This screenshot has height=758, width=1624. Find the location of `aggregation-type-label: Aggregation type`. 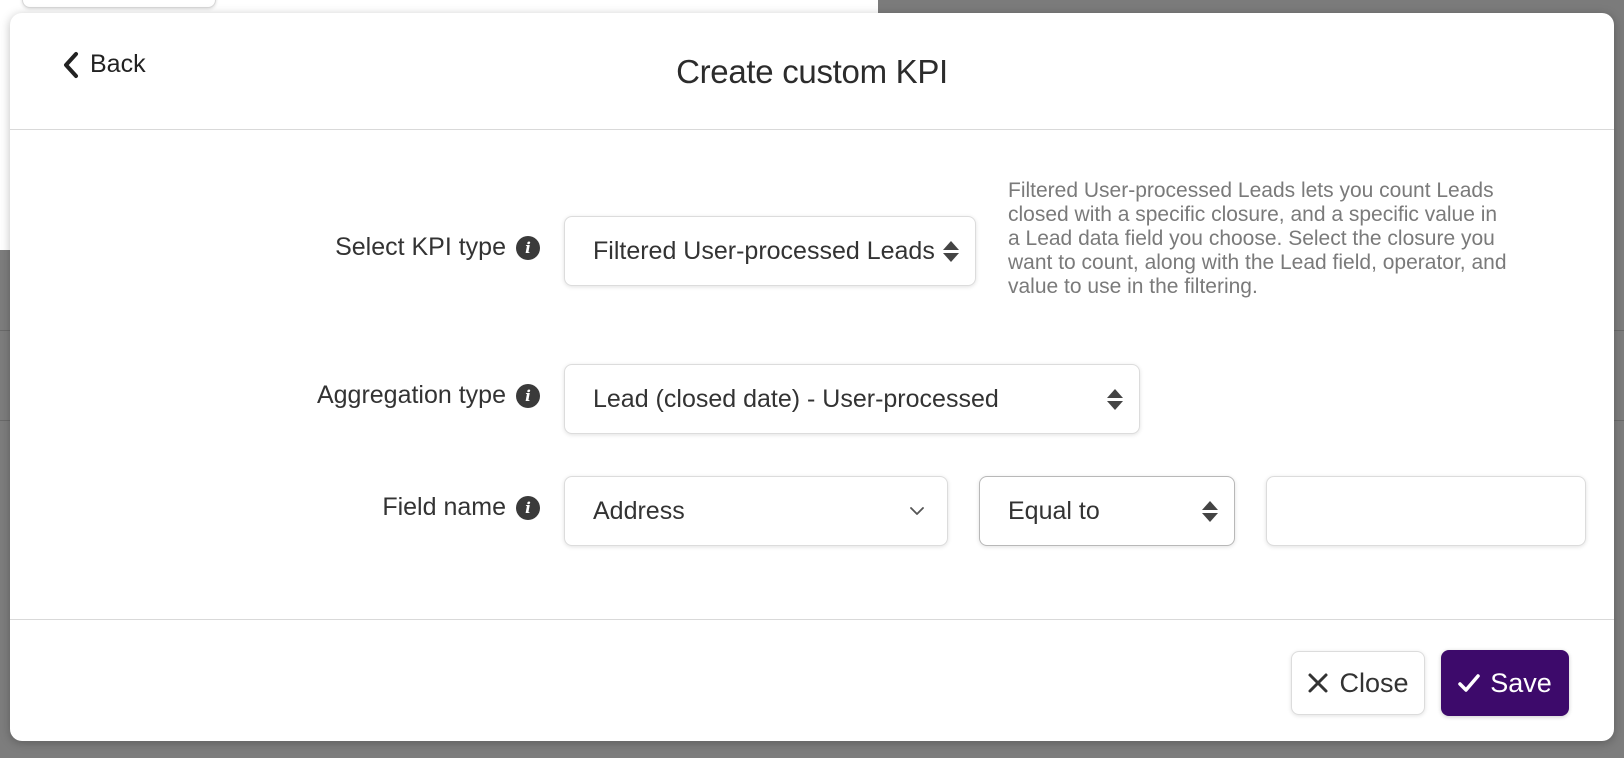

aggregation-type-label: Aggregation type is located at coordinates (411, 395).